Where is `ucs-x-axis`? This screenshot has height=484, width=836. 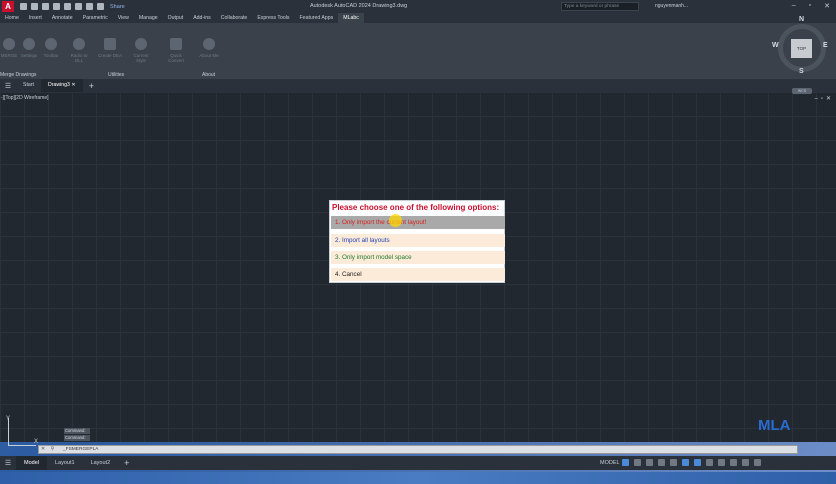 ucs-x-axis is located at coordinates (22, 445).